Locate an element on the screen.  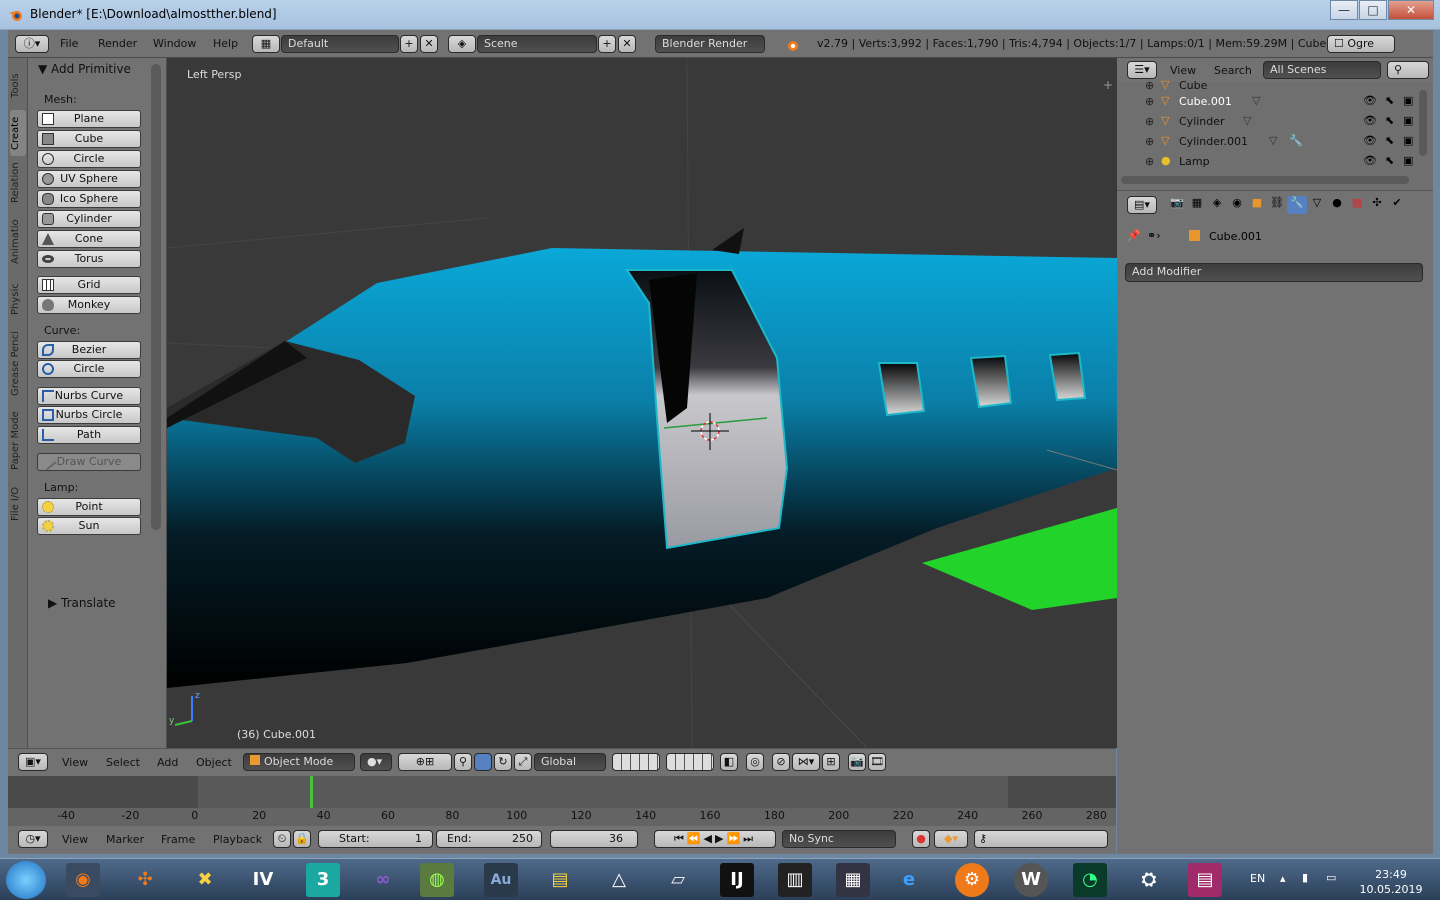
outliner-row-name: Cylinder.001 is located at coordinates (1213, 141).